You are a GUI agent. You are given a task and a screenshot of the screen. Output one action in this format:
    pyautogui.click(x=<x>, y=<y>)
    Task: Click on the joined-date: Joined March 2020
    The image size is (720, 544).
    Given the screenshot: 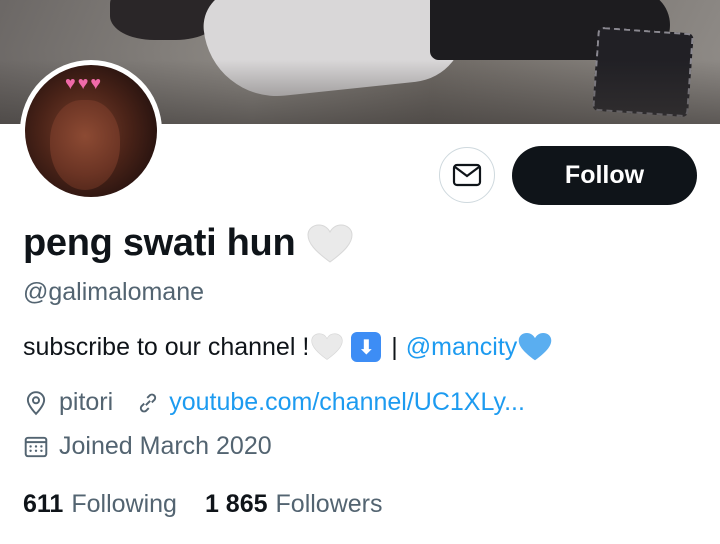 What is the action you would take?
    pyautogui.click(x=165, y=446)
    